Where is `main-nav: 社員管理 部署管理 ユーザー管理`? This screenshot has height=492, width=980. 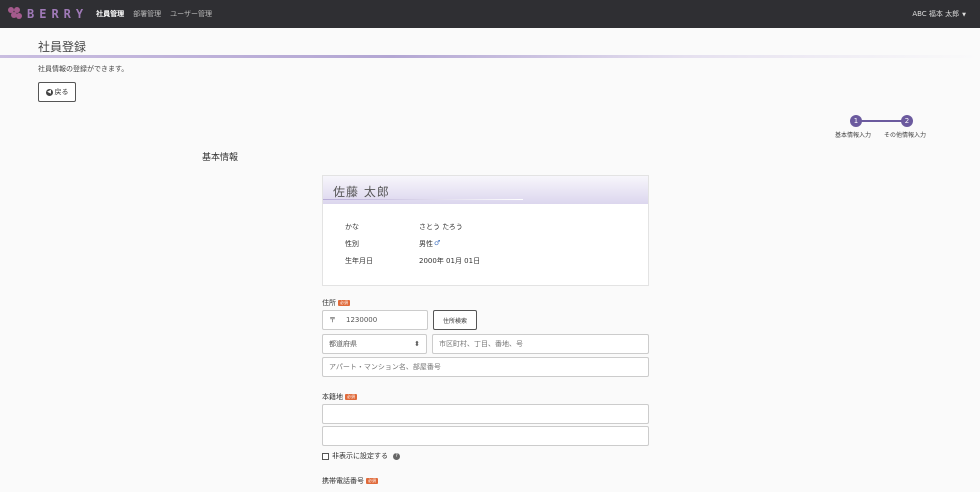
main-nav: 社員管理 部署管理 ユーザー管理 is located at coordinates (158, 14).